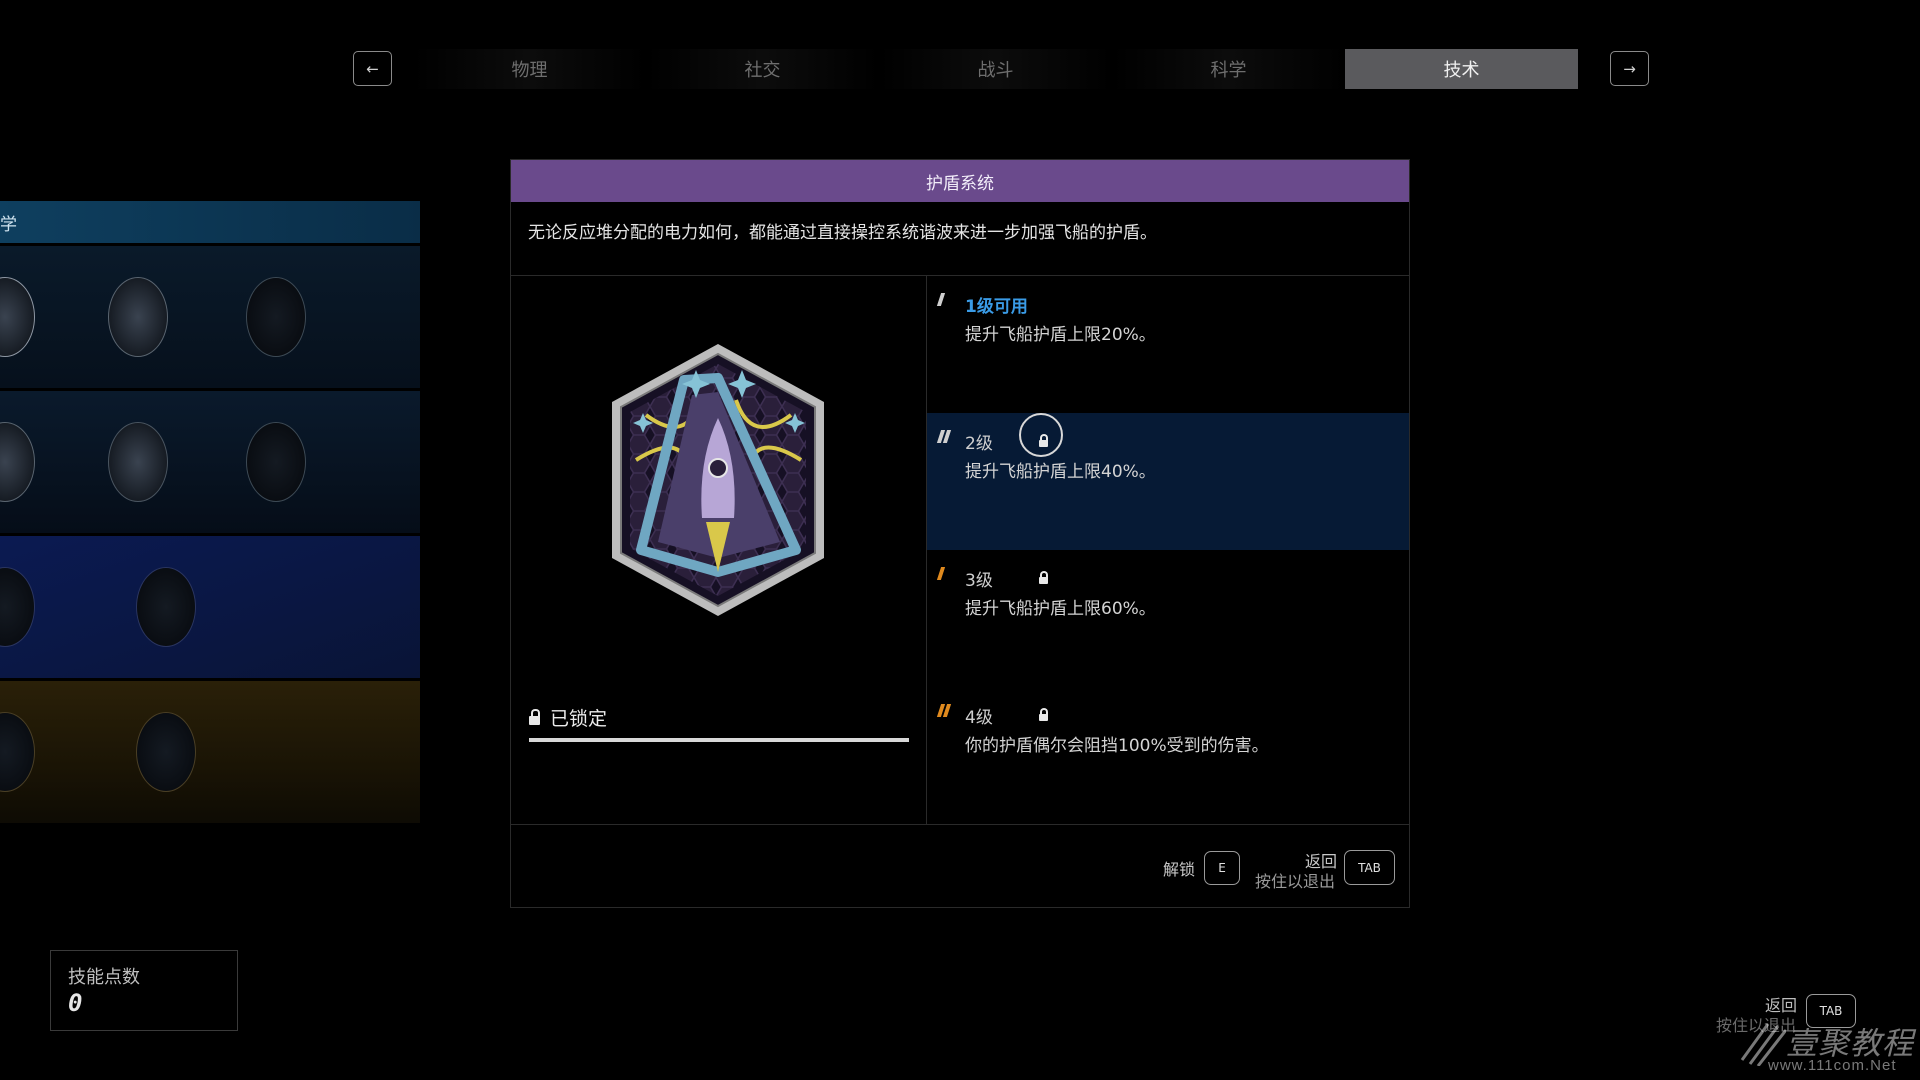  What do you see at coordinates (1060, 472) in the screenshot?
I see `rank-2-description: 提升飞船护盾上限40%。` at bounding box center [1060, 472].